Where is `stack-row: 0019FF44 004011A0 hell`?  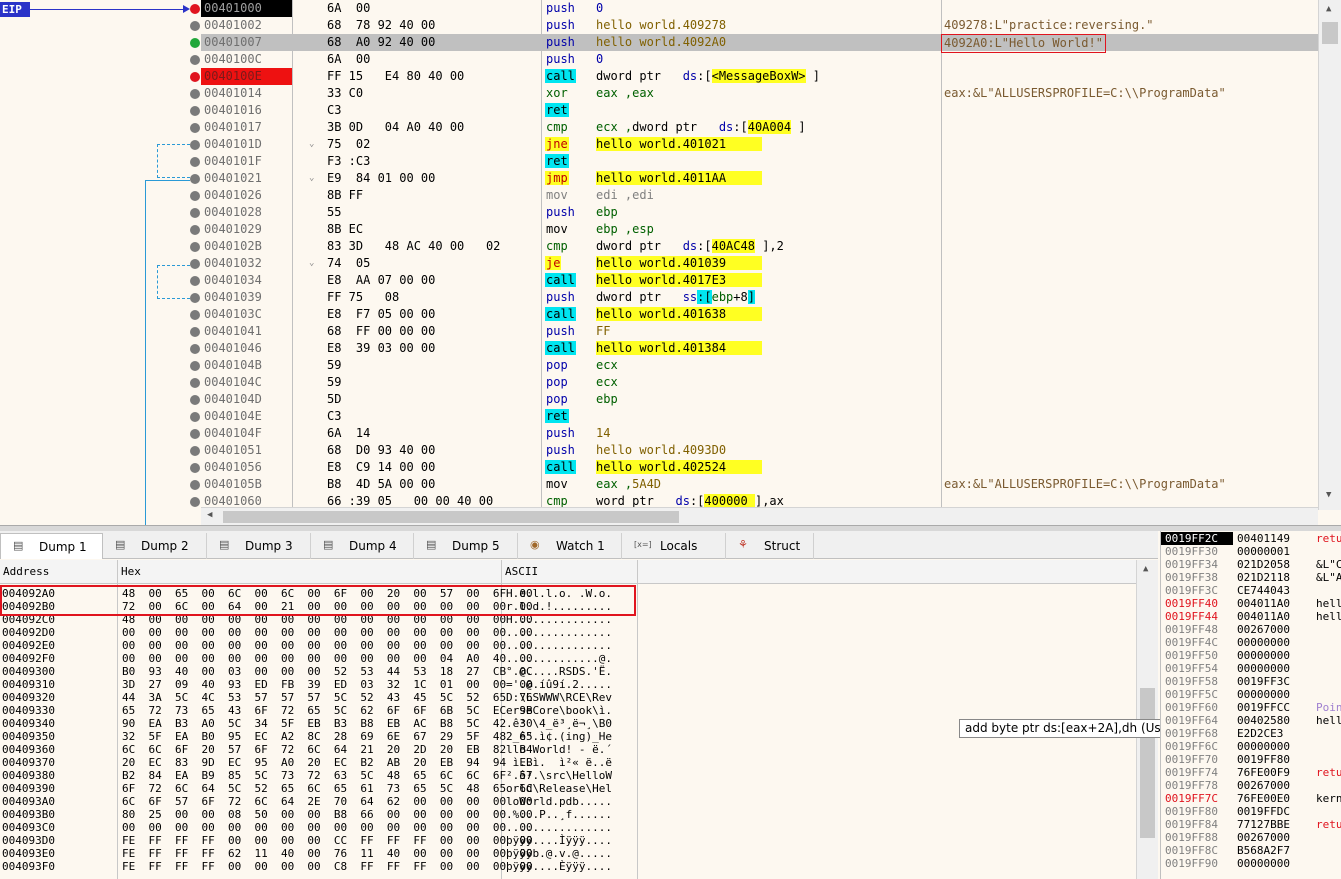 stack-row: 0019FF44 004011A0 hell is located at coordinates (1251, 616).